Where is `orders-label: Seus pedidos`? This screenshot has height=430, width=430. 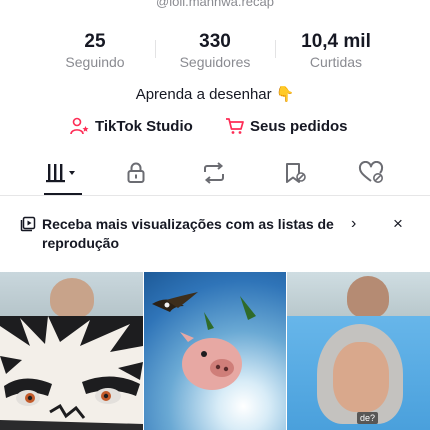 orders-label: Seus pedidos is located at coordinates (299, 126).